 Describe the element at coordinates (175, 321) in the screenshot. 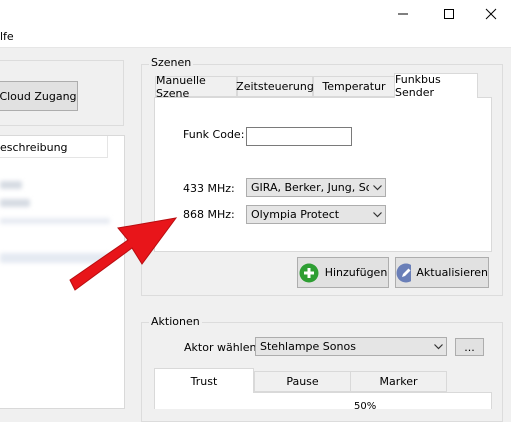

I see `actions-group-title: Aktionen` at that location.